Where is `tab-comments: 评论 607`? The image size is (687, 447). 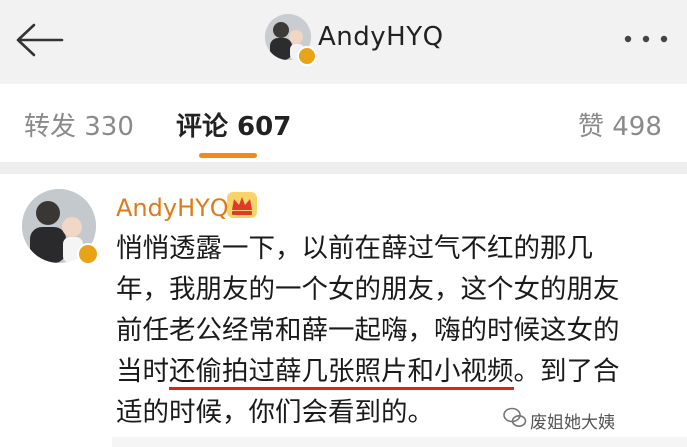
tab-comments: 评论 607 is located at coordinates (233, 124).